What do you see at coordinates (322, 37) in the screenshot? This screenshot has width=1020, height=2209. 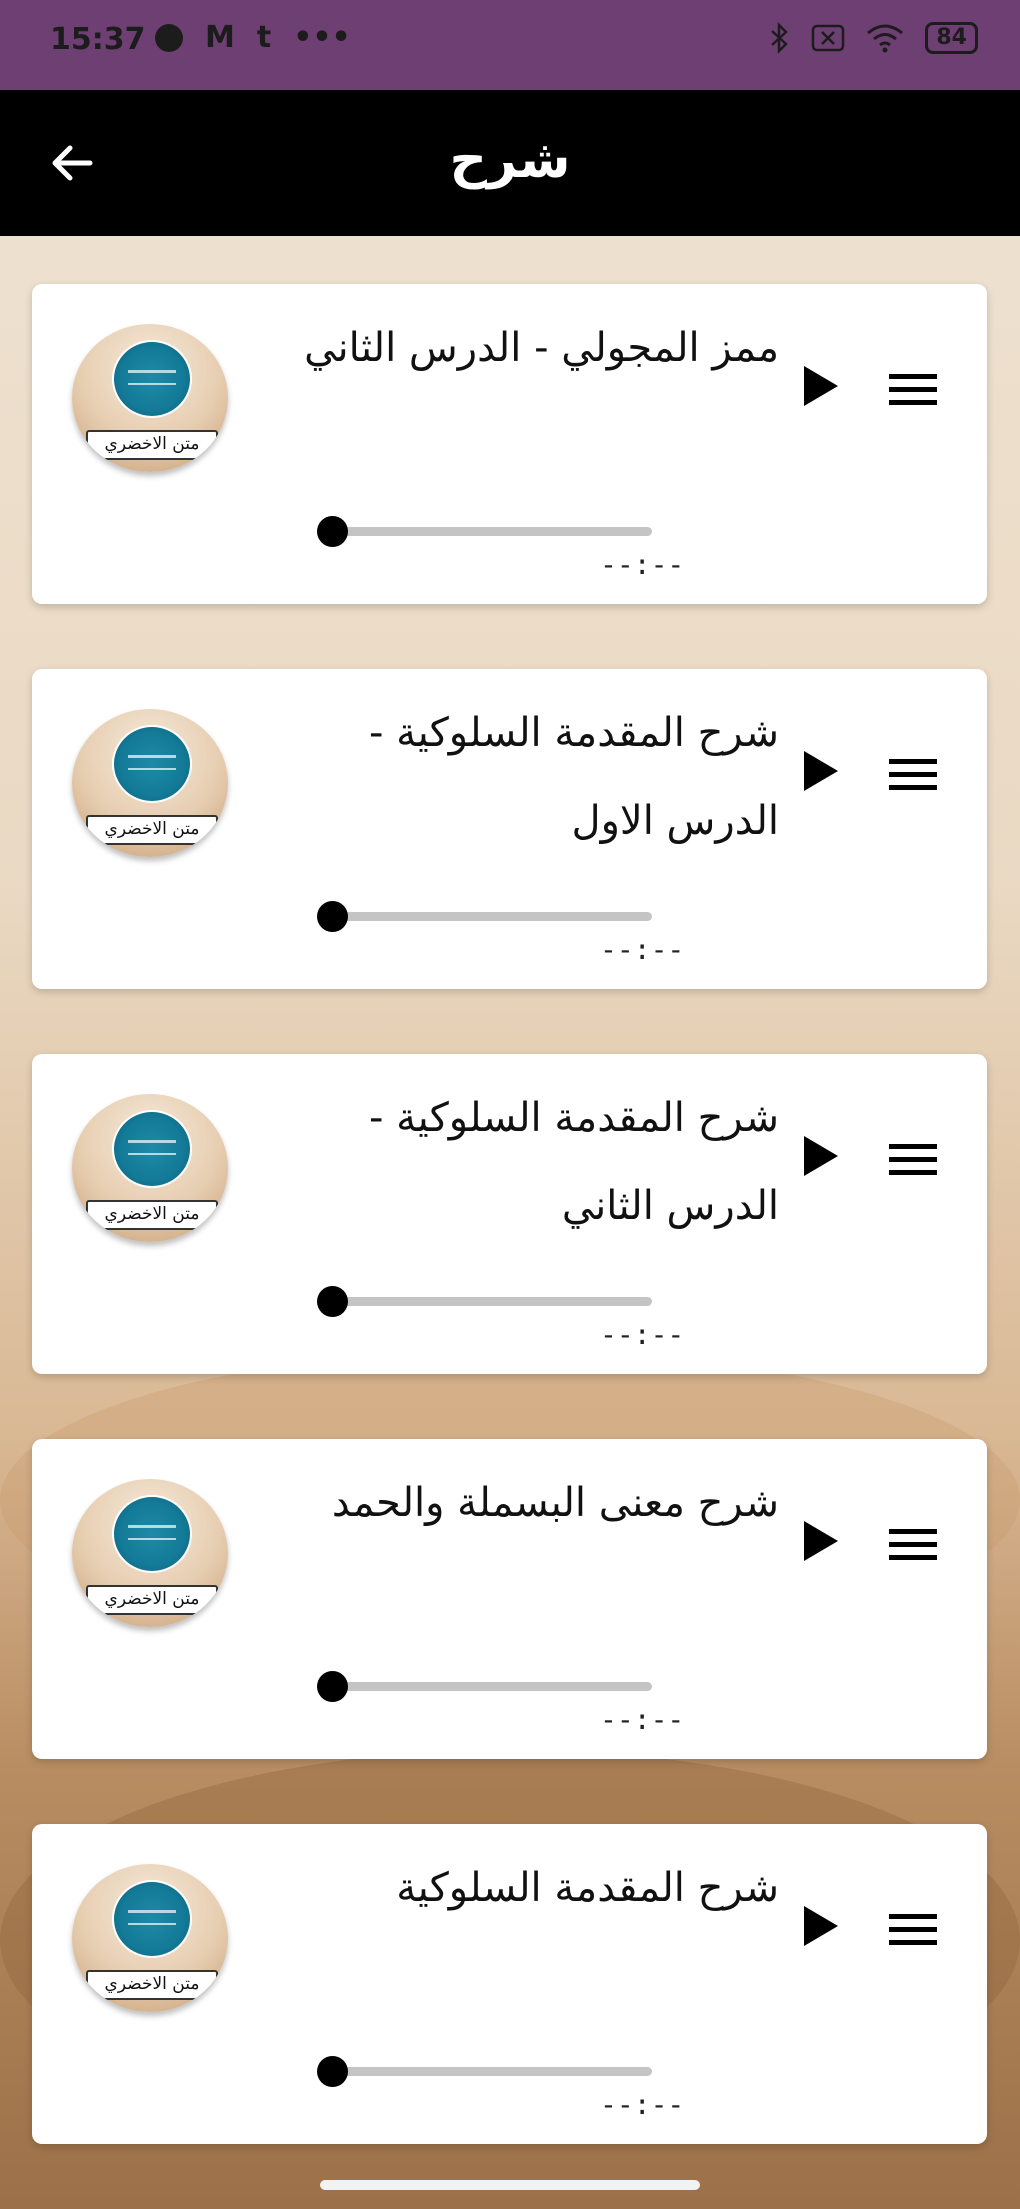 I see `more-dots-icon: •••` at bounding box center [322, 37].